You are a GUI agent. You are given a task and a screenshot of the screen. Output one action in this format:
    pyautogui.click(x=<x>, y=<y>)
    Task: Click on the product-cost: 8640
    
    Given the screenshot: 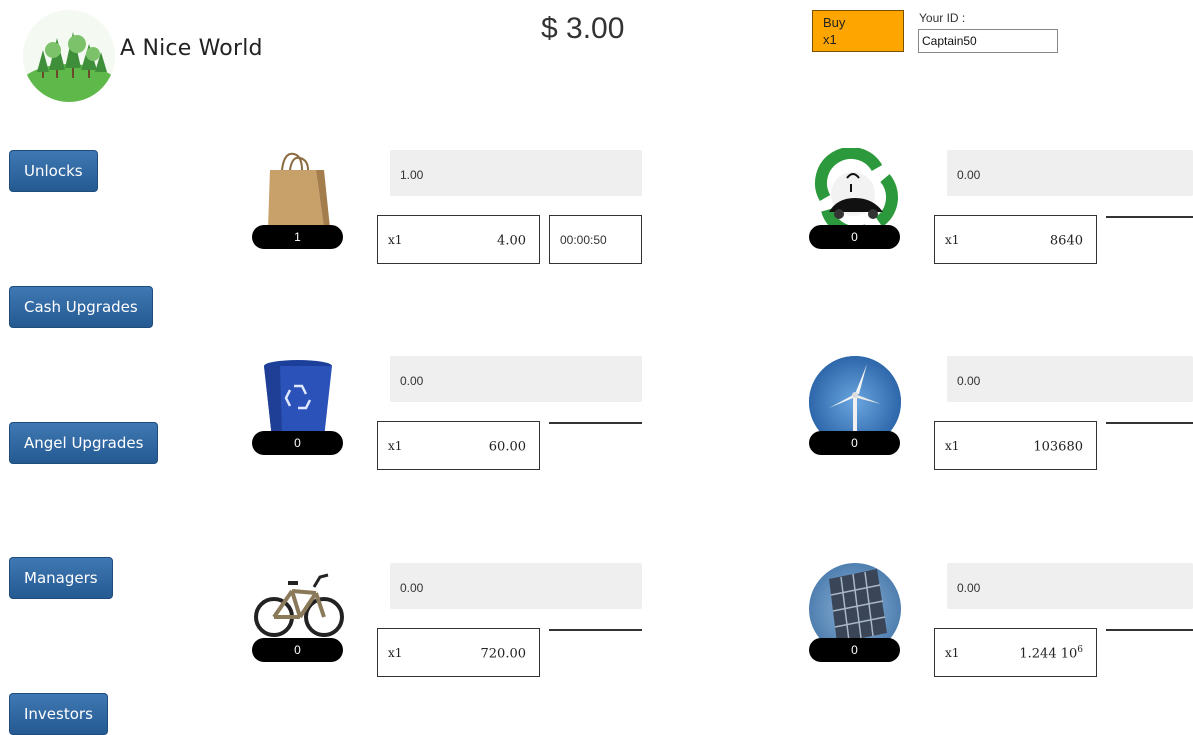 What is the action you would take?
    pyautogui.click(x=1066, y=241)
    